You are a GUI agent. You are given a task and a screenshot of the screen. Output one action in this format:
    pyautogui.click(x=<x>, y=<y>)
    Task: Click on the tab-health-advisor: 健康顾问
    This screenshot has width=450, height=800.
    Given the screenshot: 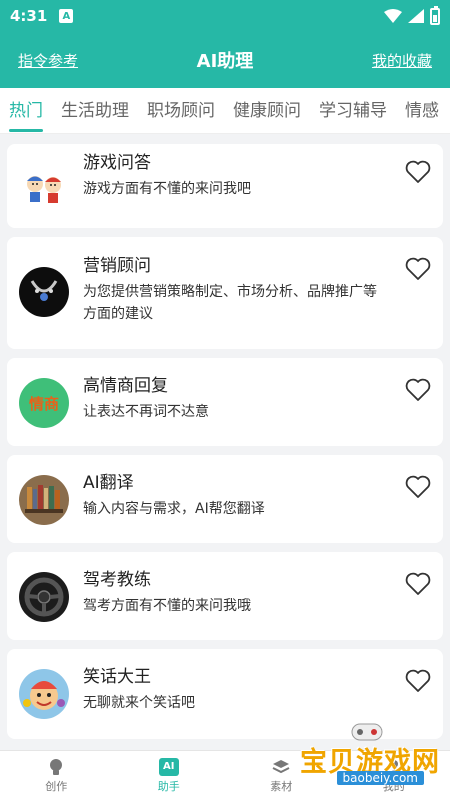 What is the action you would take?
    pyautogui.click(x=267, y=110)
    